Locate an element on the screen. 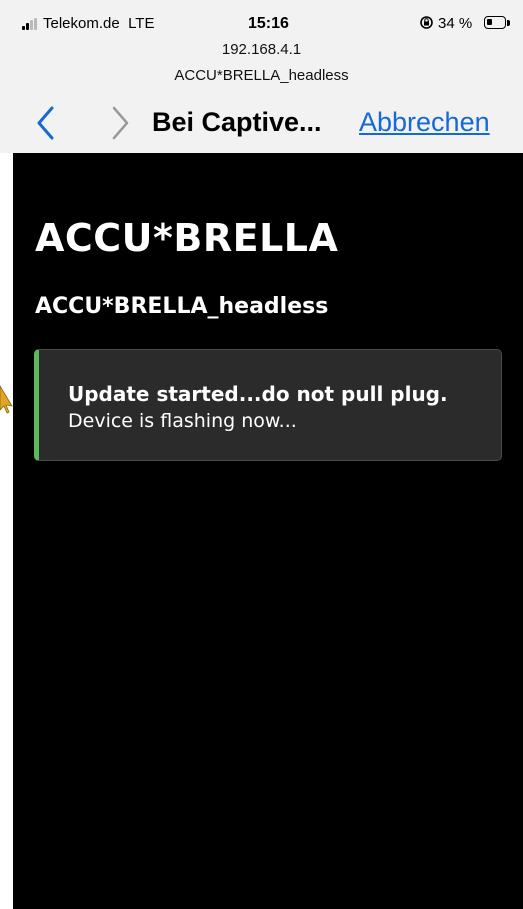  forward-button is located at coordinates (119, 123).